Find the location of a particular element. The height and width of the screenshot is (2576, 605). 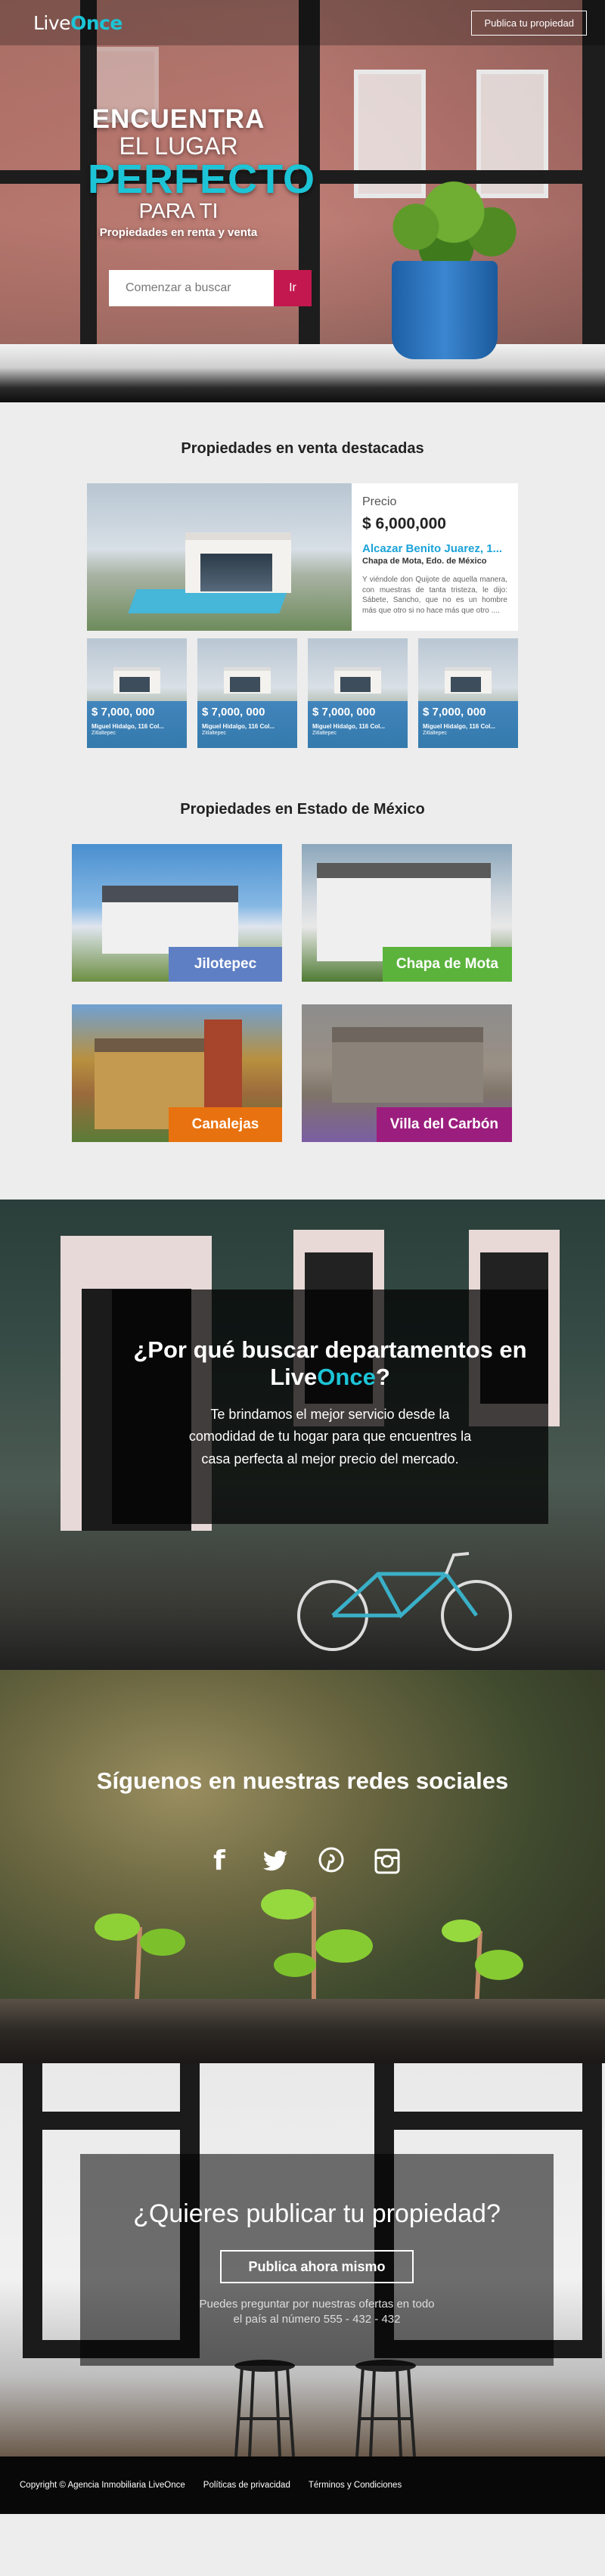

region-tag: Canalejas is located at coordinates (225, 1124).